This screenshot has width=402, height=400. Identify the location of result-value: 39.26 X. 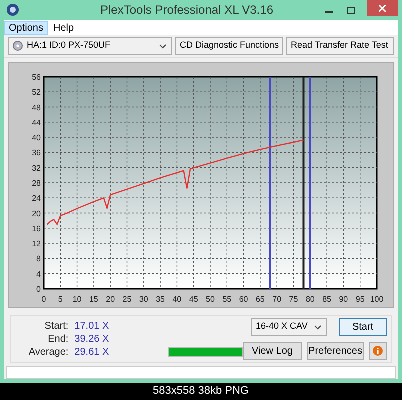
(92, 339).